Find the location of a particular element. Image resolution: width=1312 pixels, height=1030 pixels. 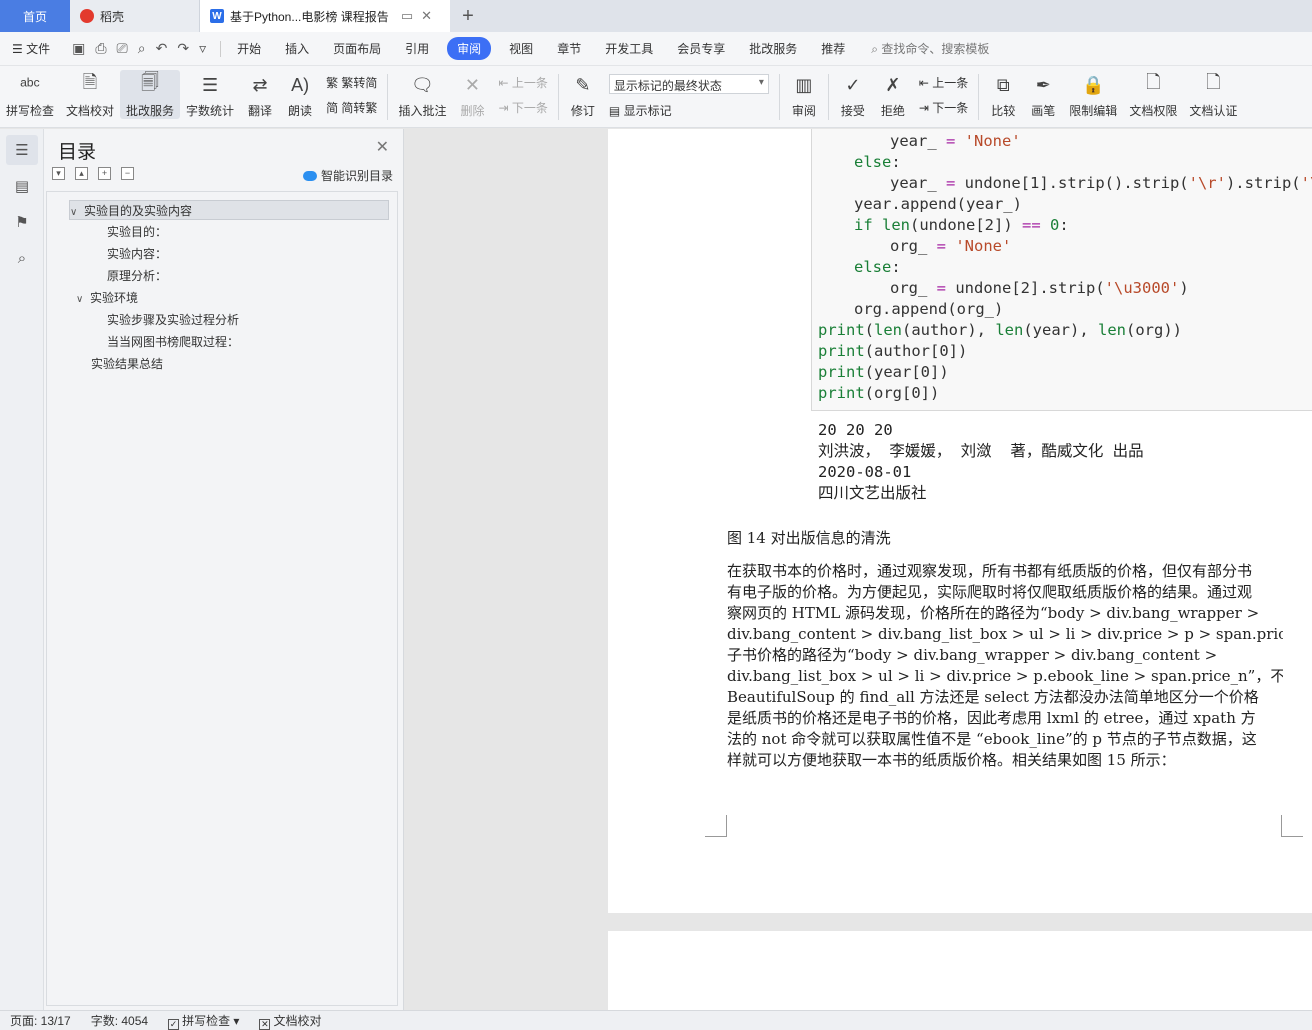

prev-change-button: ⇤ 上一条 is located at coordinates (943, 82).